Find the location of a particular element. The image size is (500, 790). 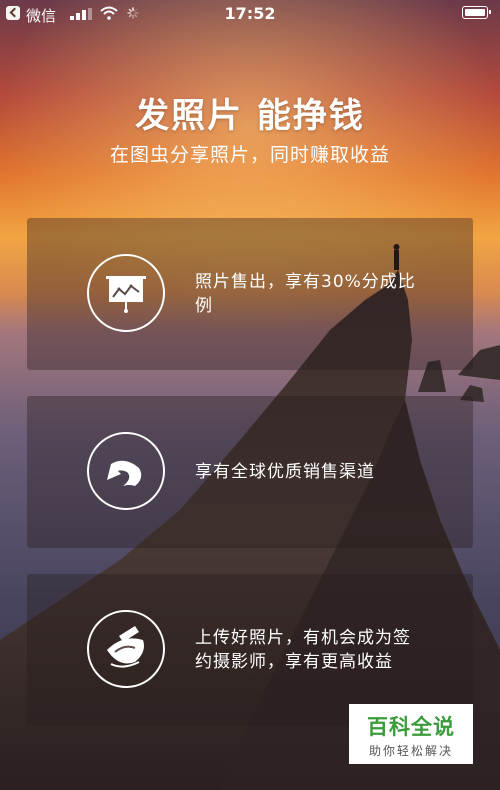

feature-text: 享有全球优质销售渠道 is located at coordinates (285, 472).